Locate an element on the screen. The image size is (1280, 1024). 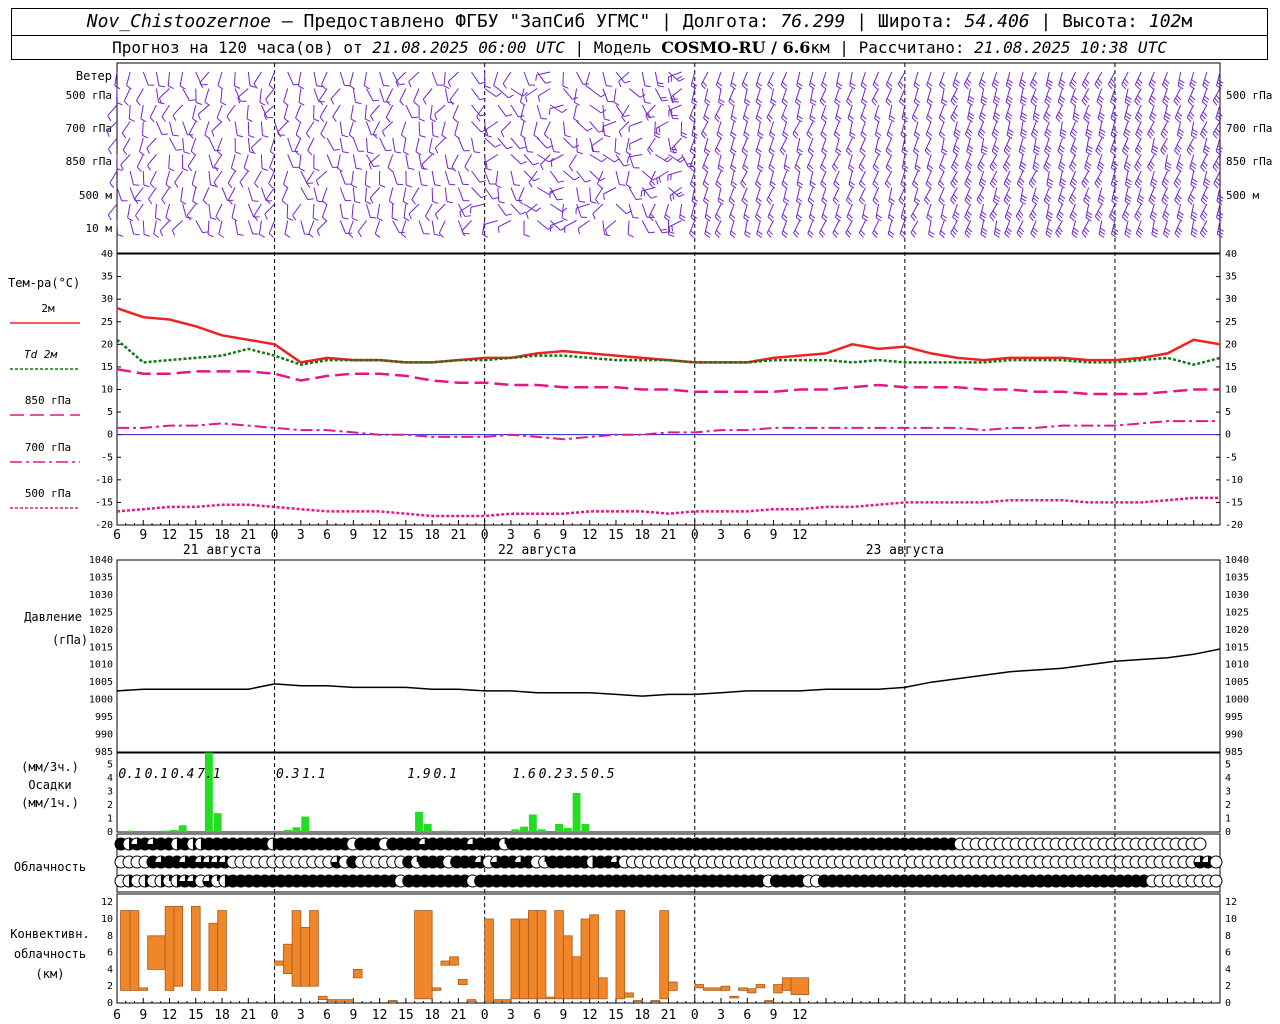
pressure-tick-left: 990 is located at coordinates (104, 735).